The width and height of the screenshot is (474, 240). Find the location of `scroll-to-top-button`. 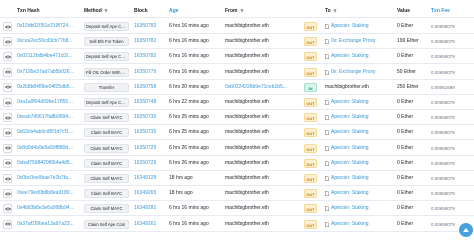

scroll-to-top-button is located at coordinates (466, 230).